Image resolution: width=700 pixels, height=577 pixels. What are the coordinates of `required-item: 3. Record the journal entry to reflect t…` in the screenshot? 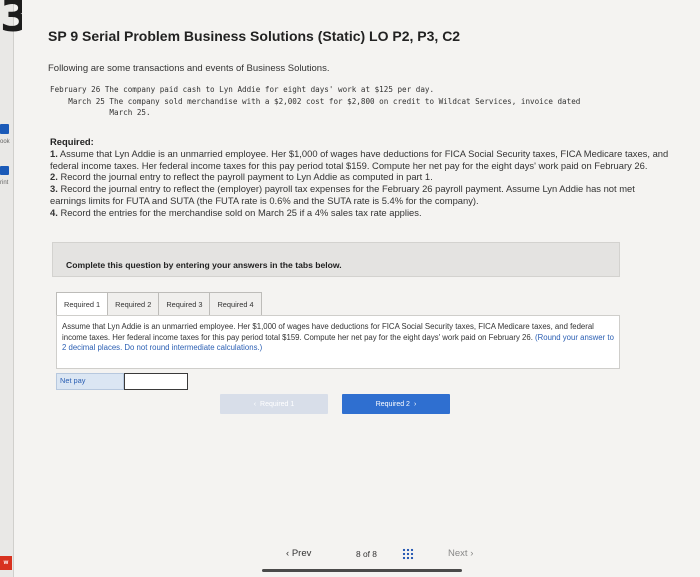 It's located at (360, 195).